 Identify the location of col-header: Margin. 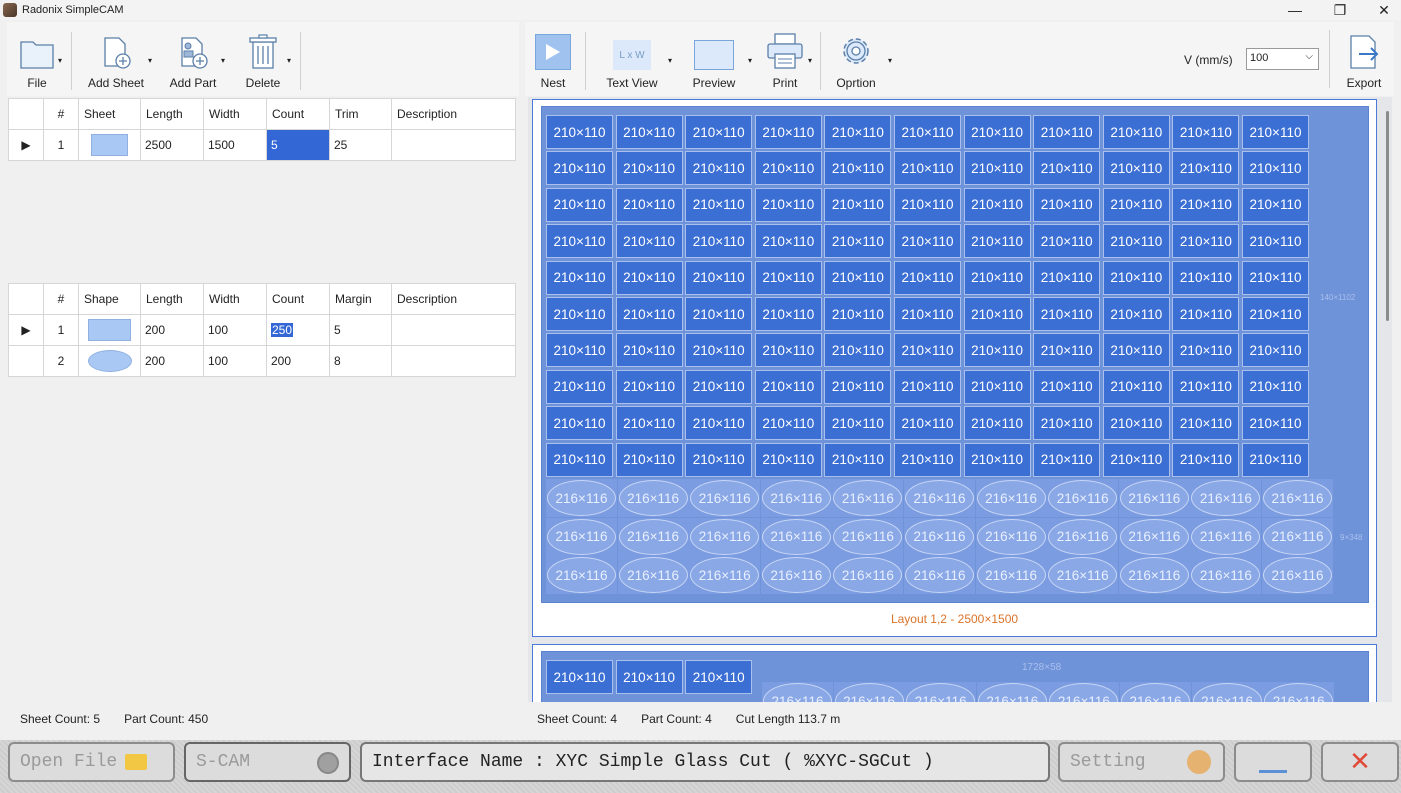
(360, 299).